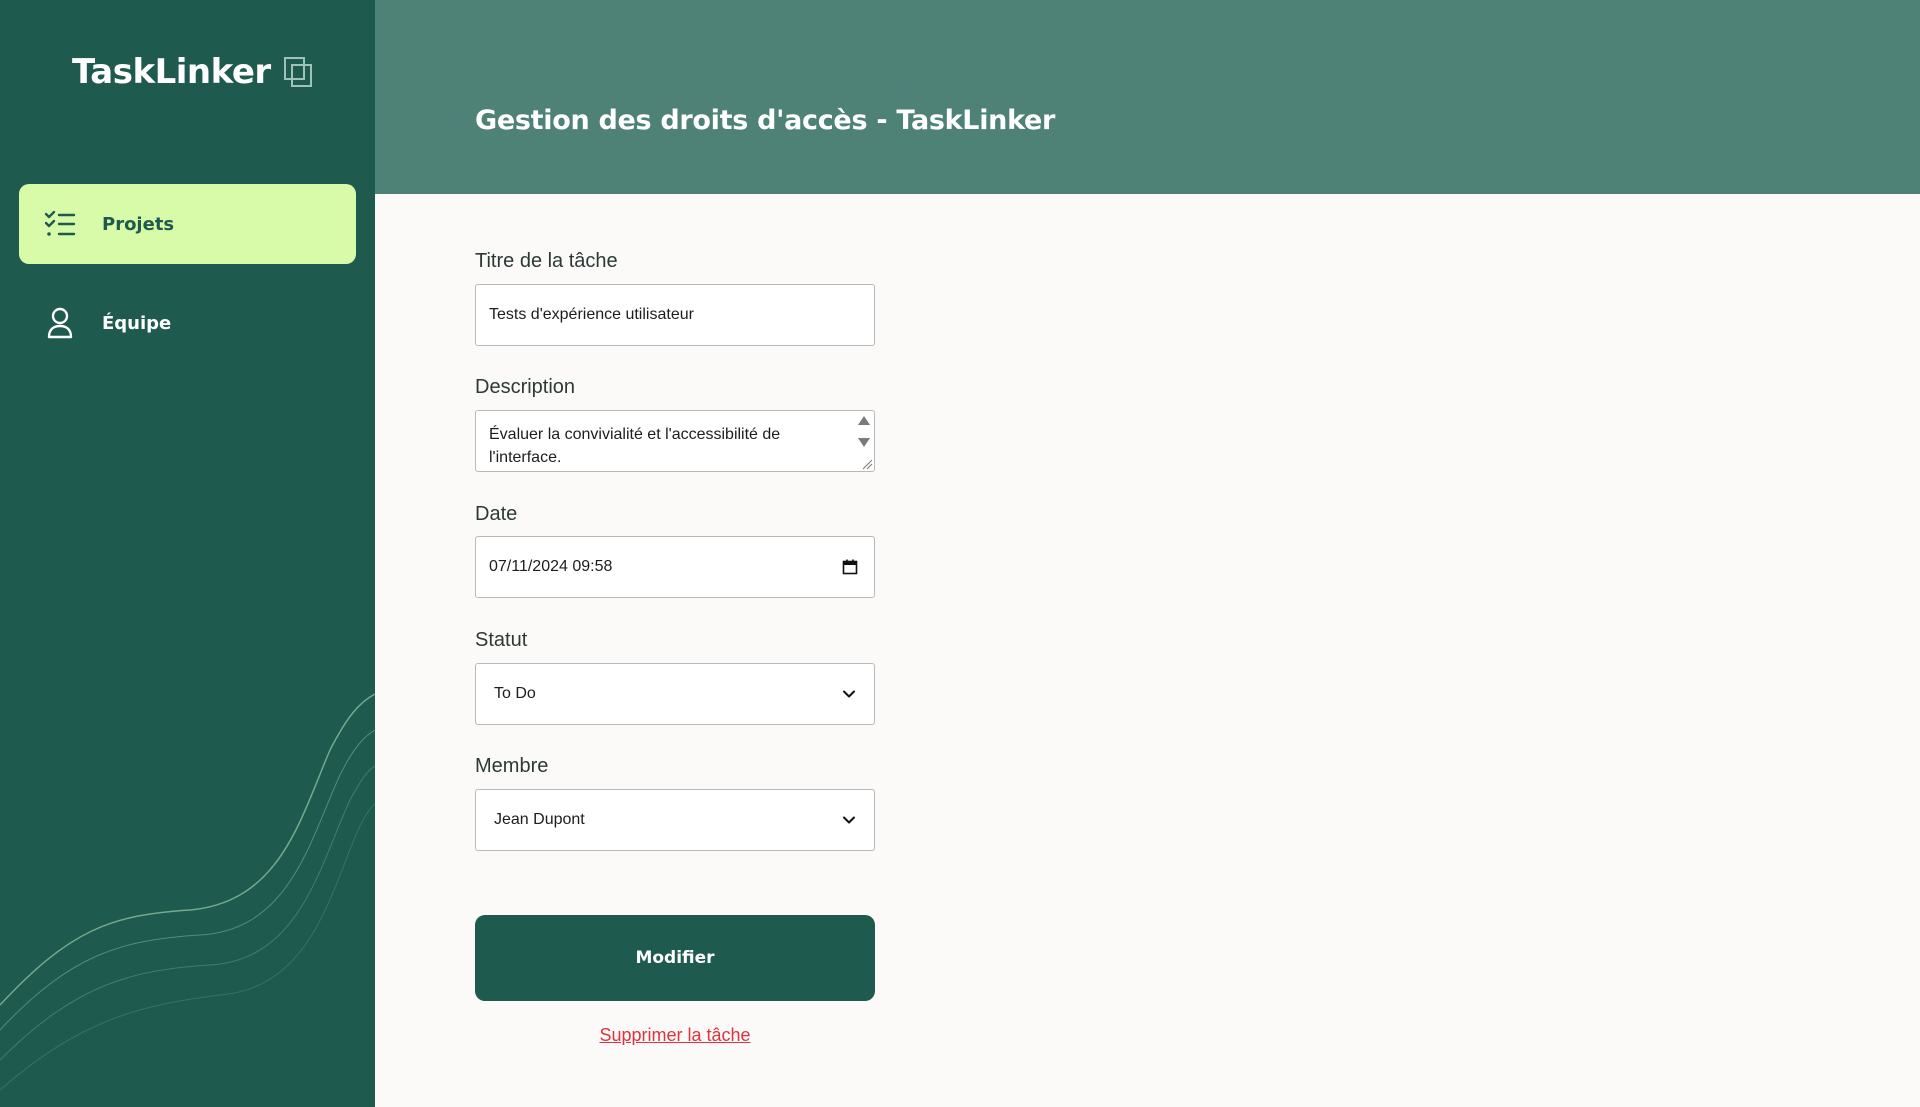 The height and width of the screenshot is (1107, 1920). What do you see at coordinates (864, 442) in the screenshot?
I see `scroll-down-arrow-icon` at bounding box center [864, 442].